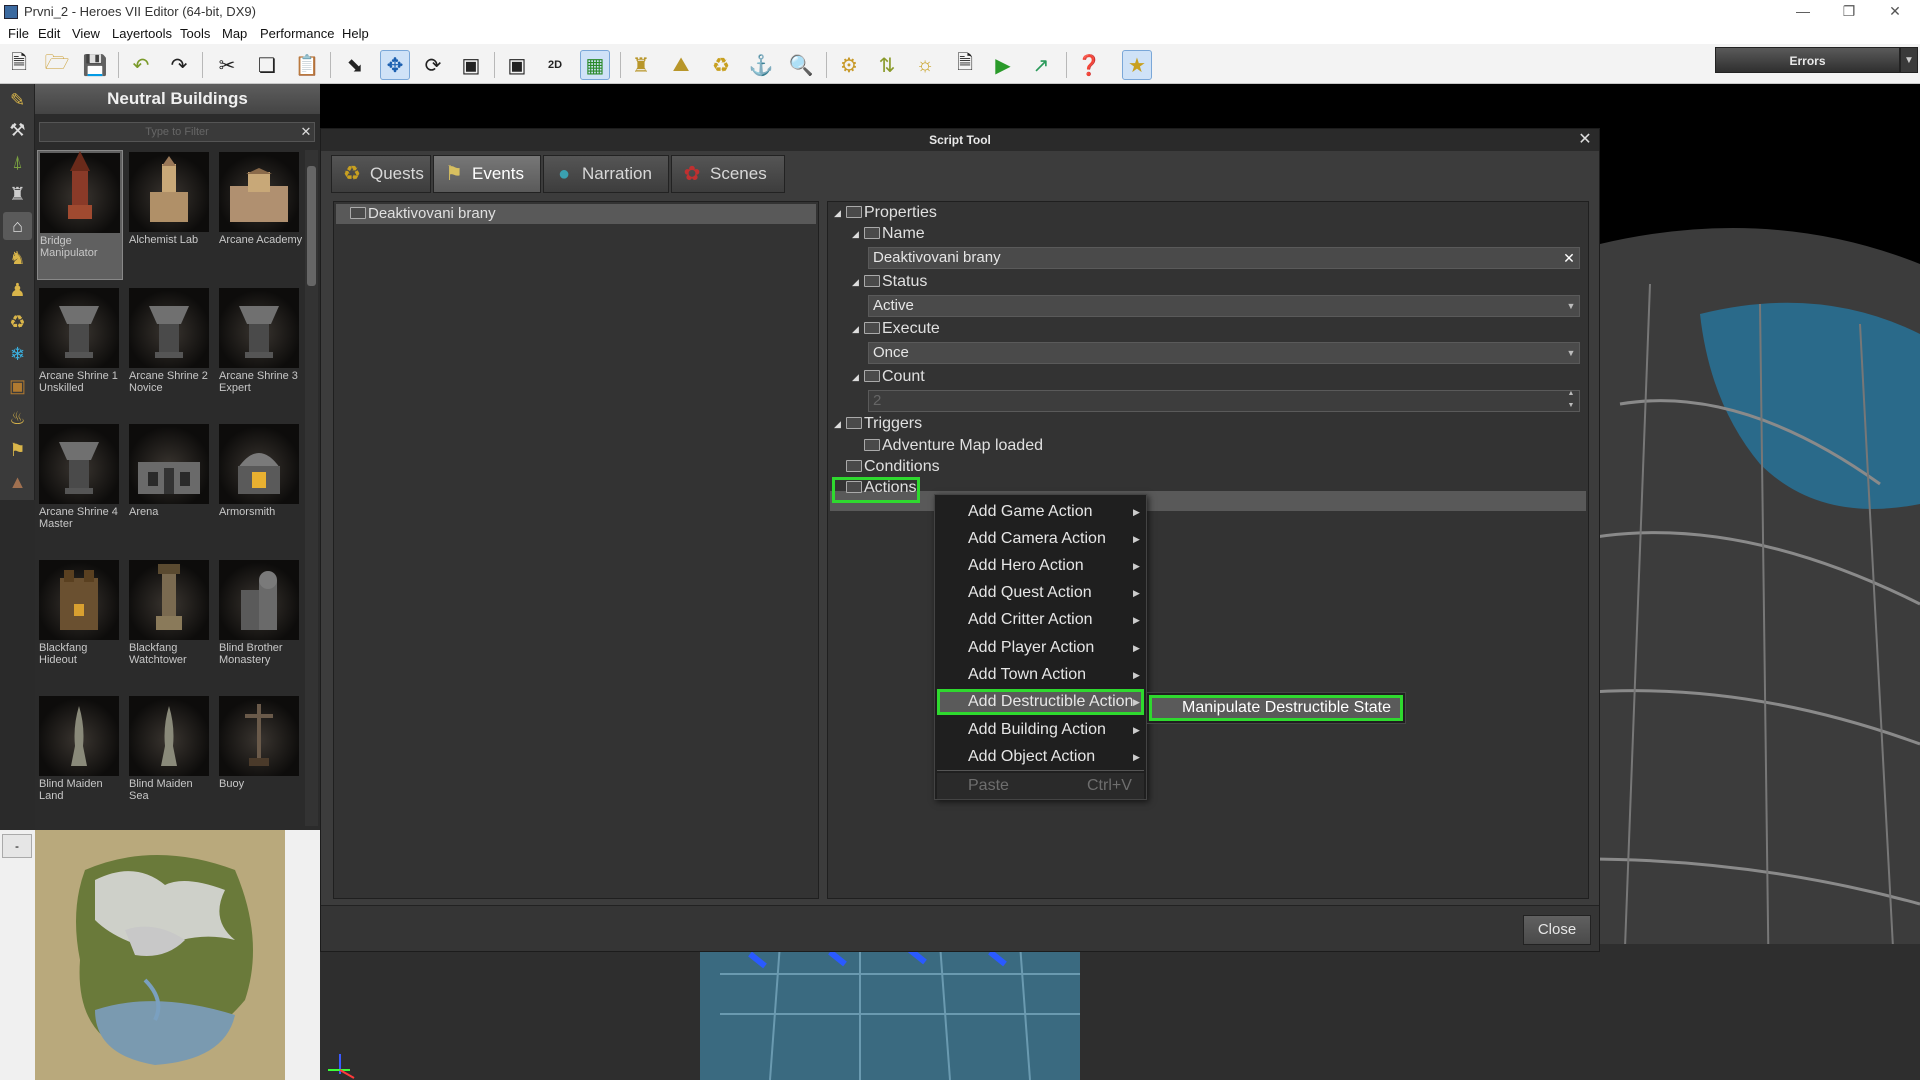  I want to click on lightbulb-icon: ☼, so click(925, 65).